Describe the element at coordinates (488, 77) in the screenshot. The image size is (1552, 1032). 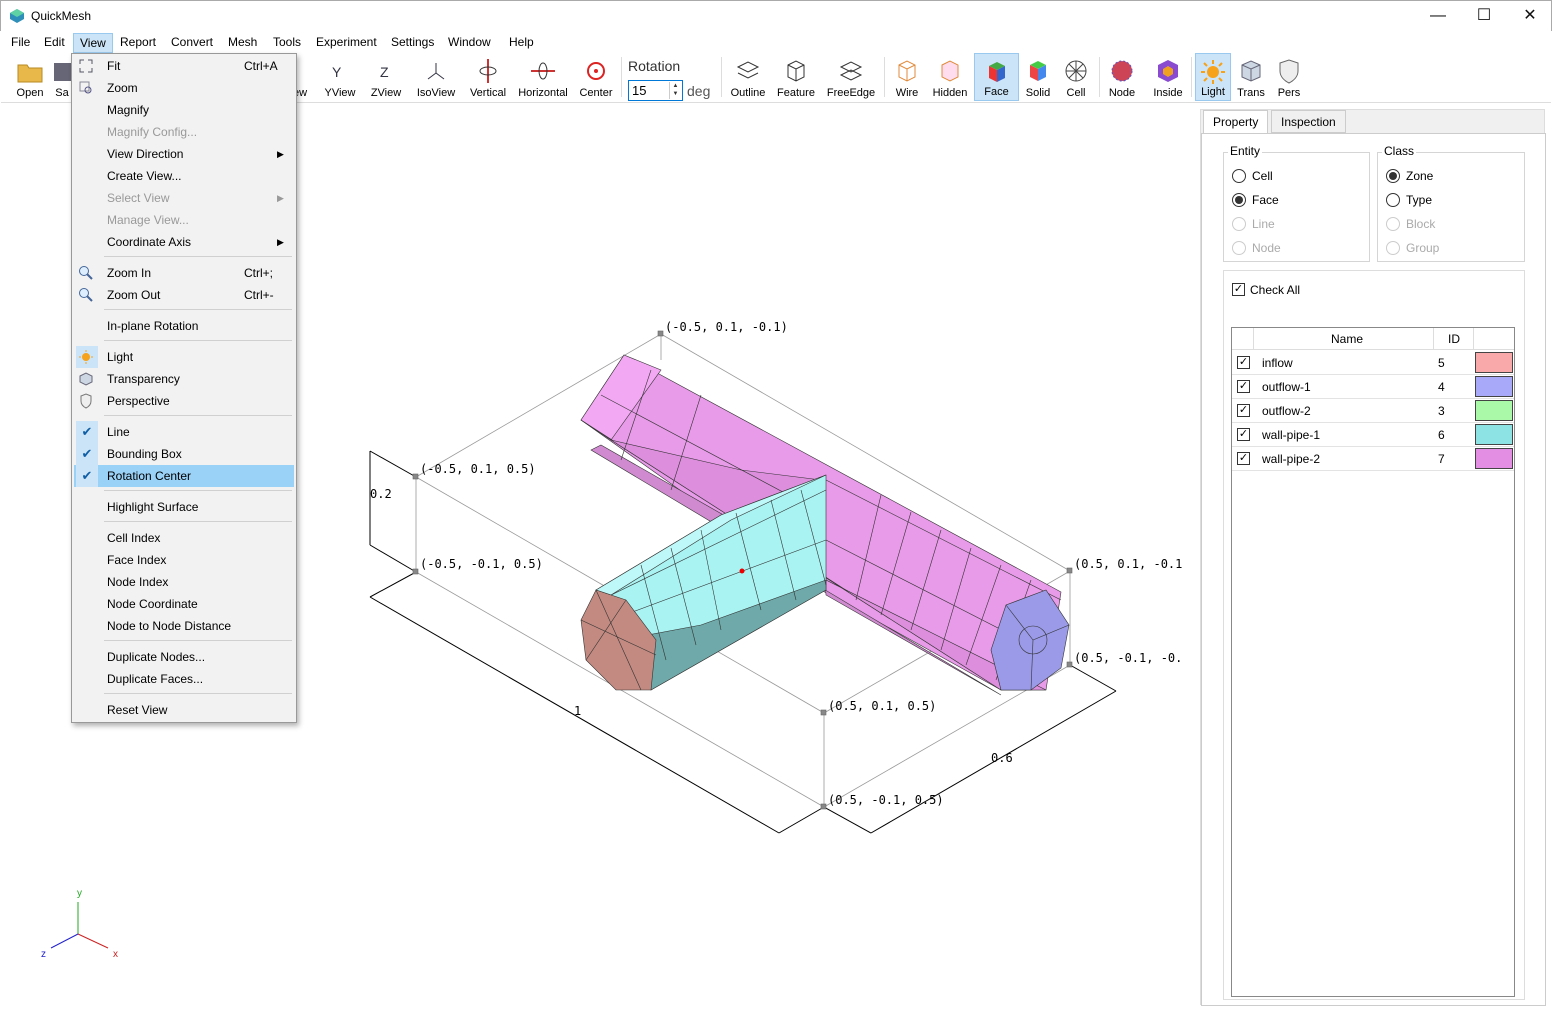
I see `vertical-button: Vertical` at that location.